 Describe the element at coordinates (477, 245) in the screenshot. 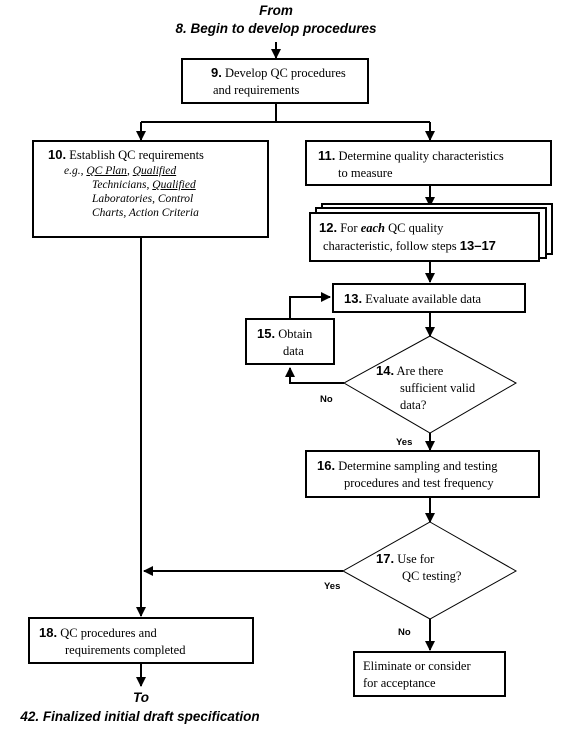

I see `step-12-range: 13–17` at that location.